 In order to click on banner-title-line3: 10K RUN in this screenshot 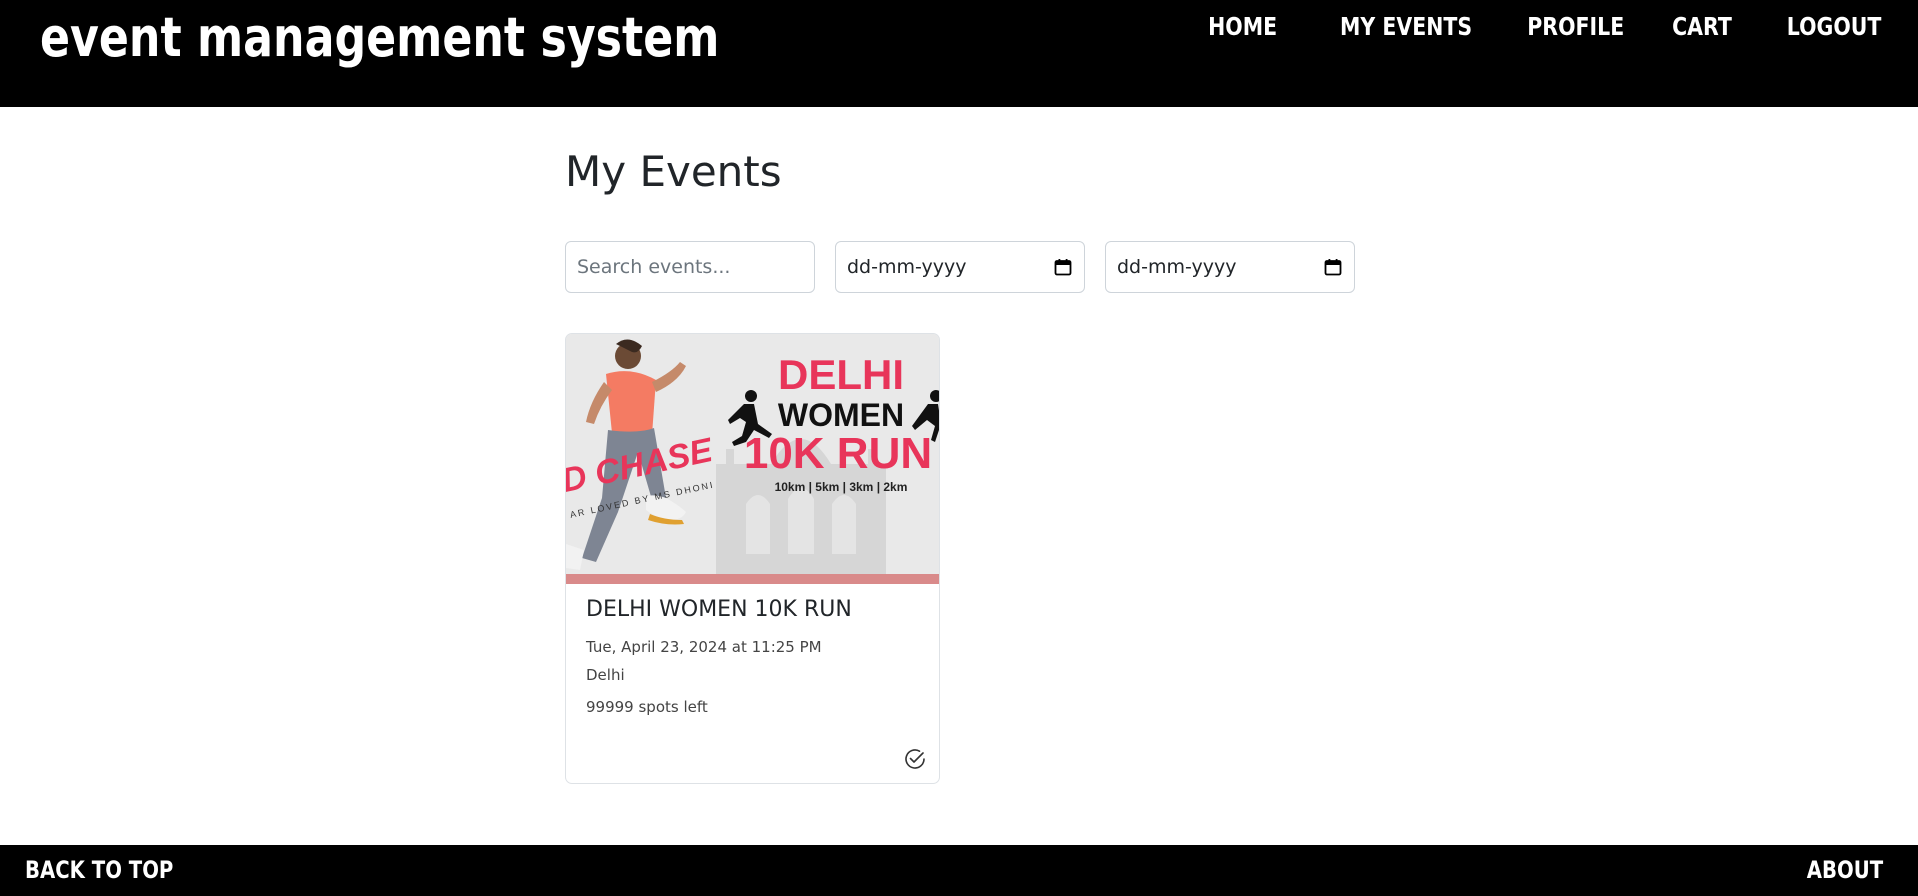, I will do `click(838, 453)`.